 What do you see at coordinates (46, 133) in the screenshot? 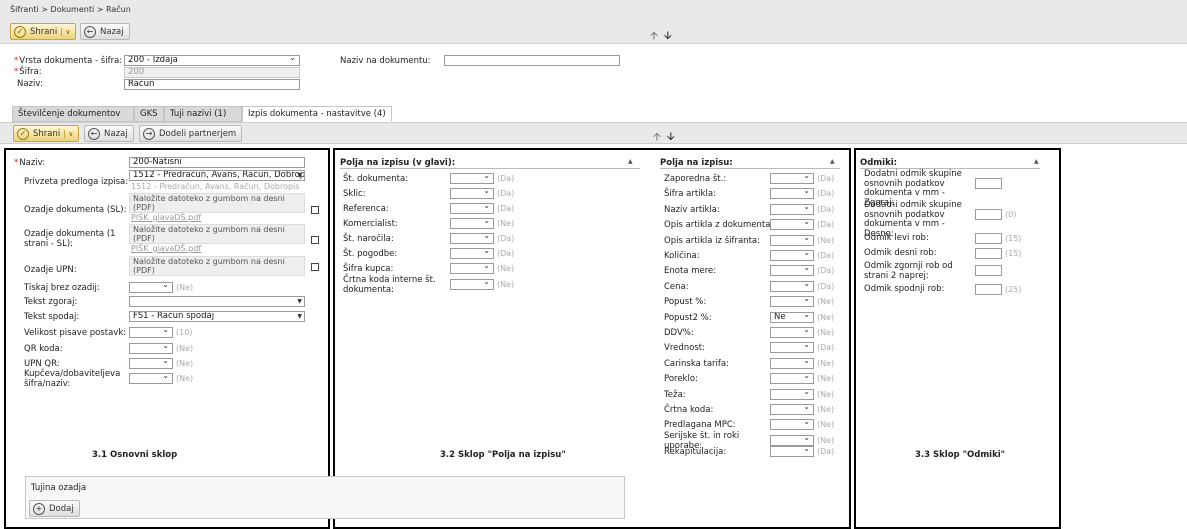
I see `sub-save-button: ✓ Shrani ∨` at bounding box center [46, 133].